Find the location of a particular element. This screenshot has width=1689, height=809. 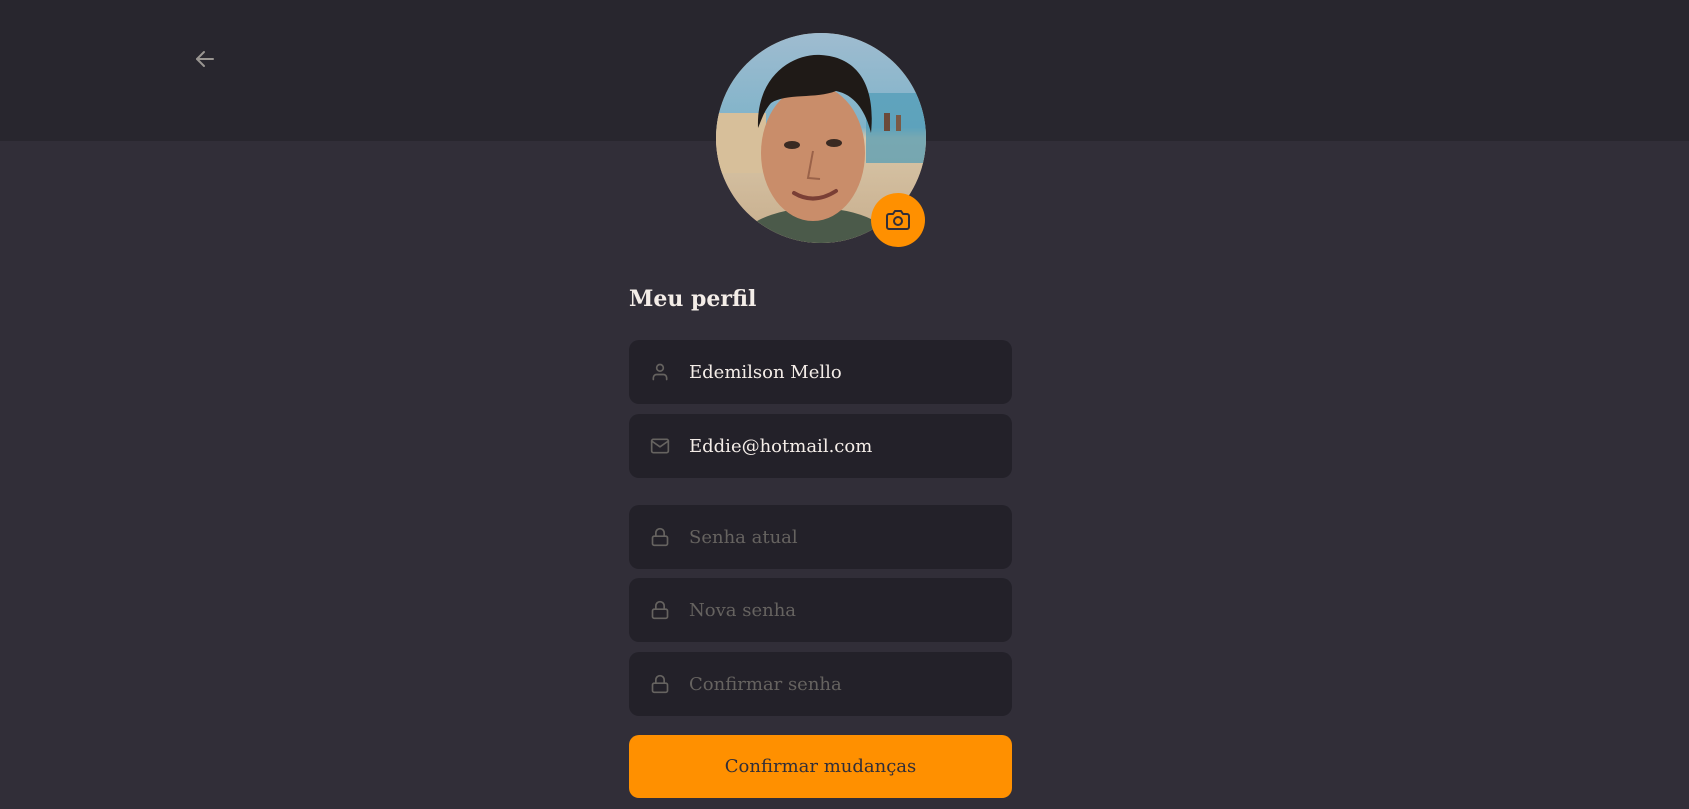

change-avatar-button is located at coordinates (898, 220).